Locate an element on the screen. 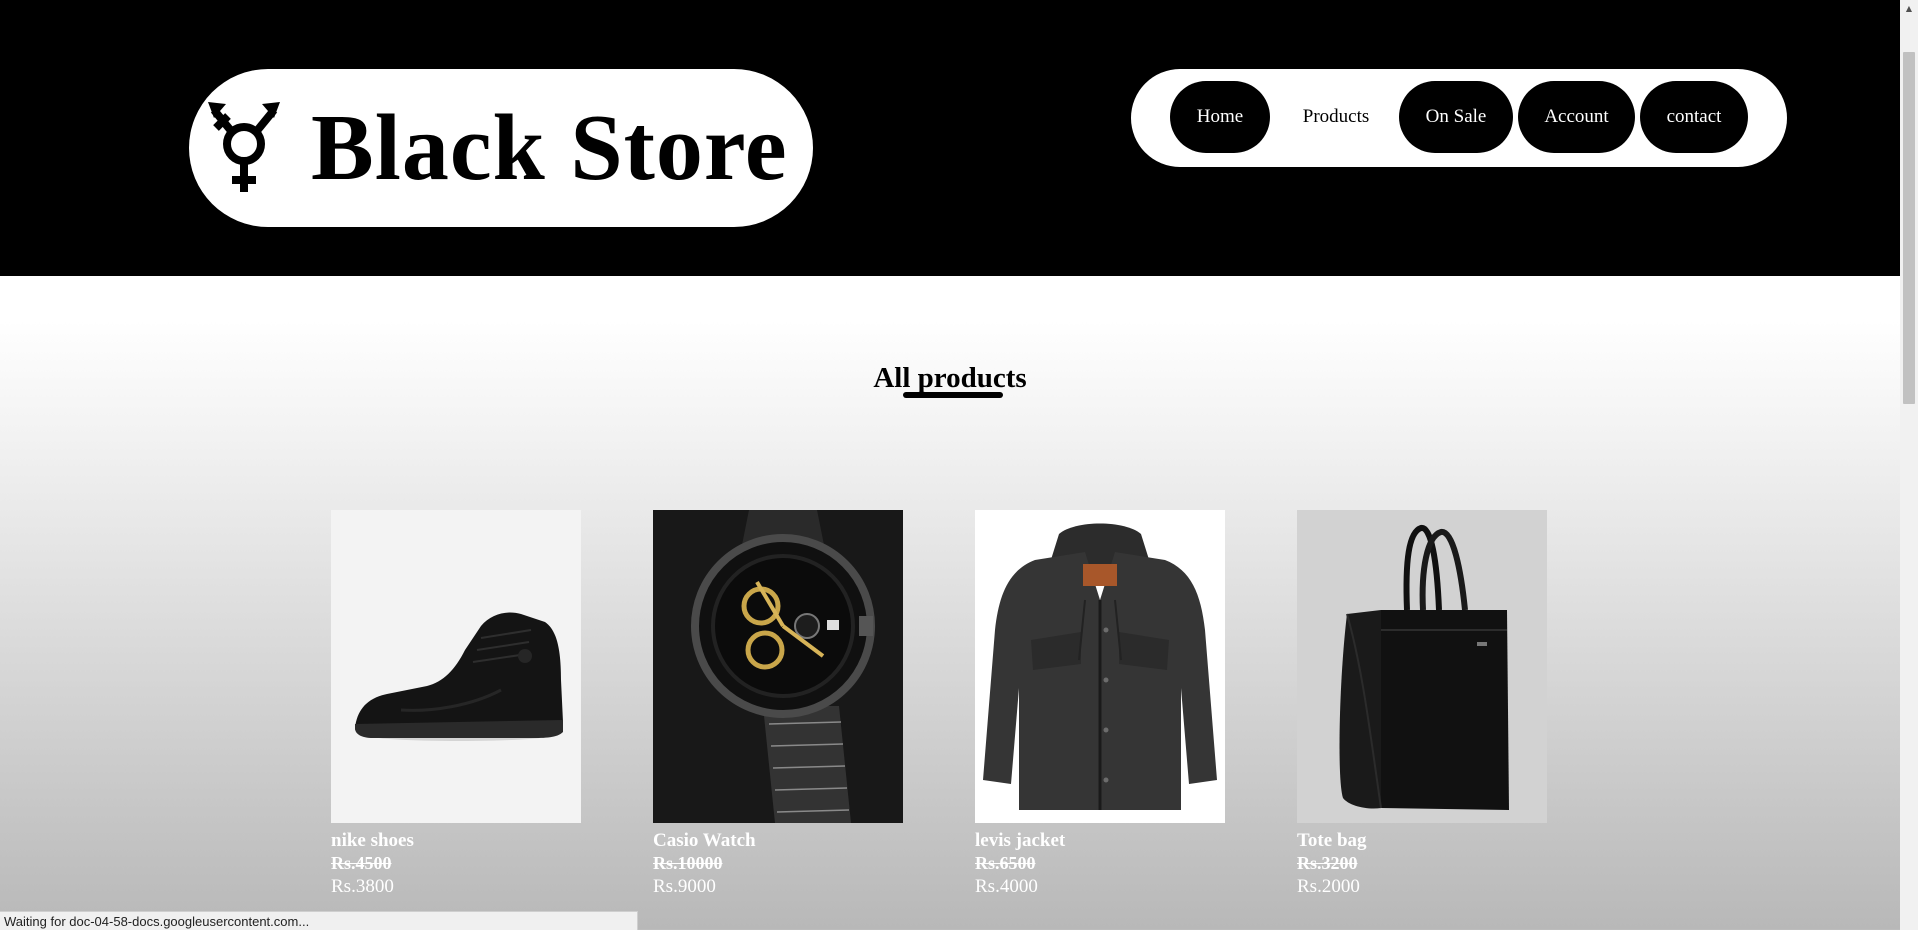  product-name: Tote bag is located at coordinates (1422, 840).